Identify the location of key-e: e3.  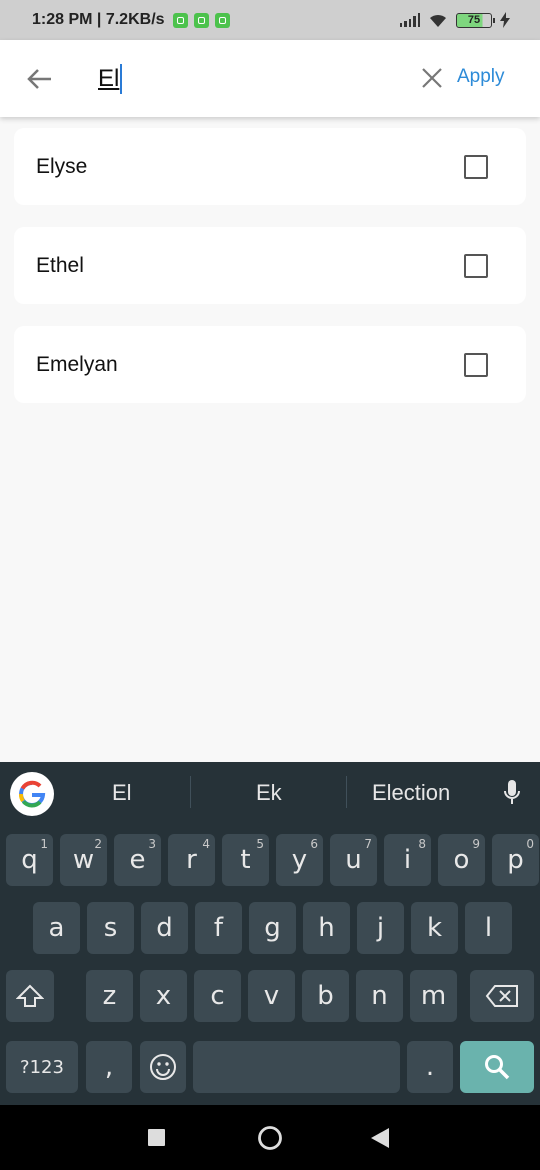
(137, 860).